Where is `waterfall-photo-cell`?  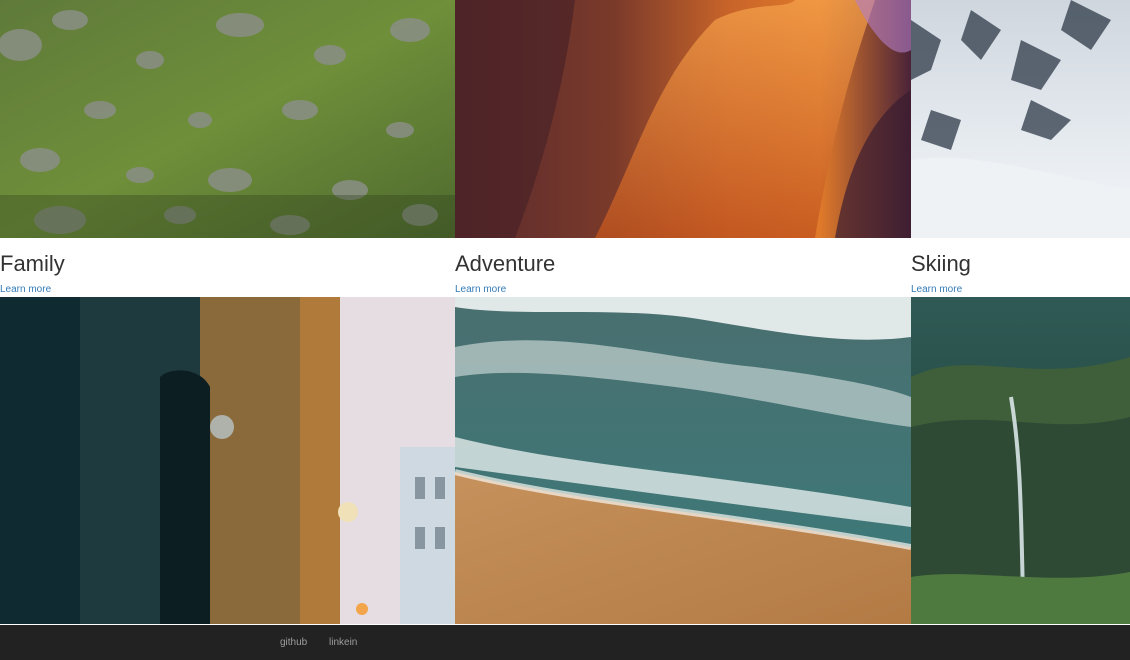 waterfall-photo-cell is located at coordinates (1020, 460).